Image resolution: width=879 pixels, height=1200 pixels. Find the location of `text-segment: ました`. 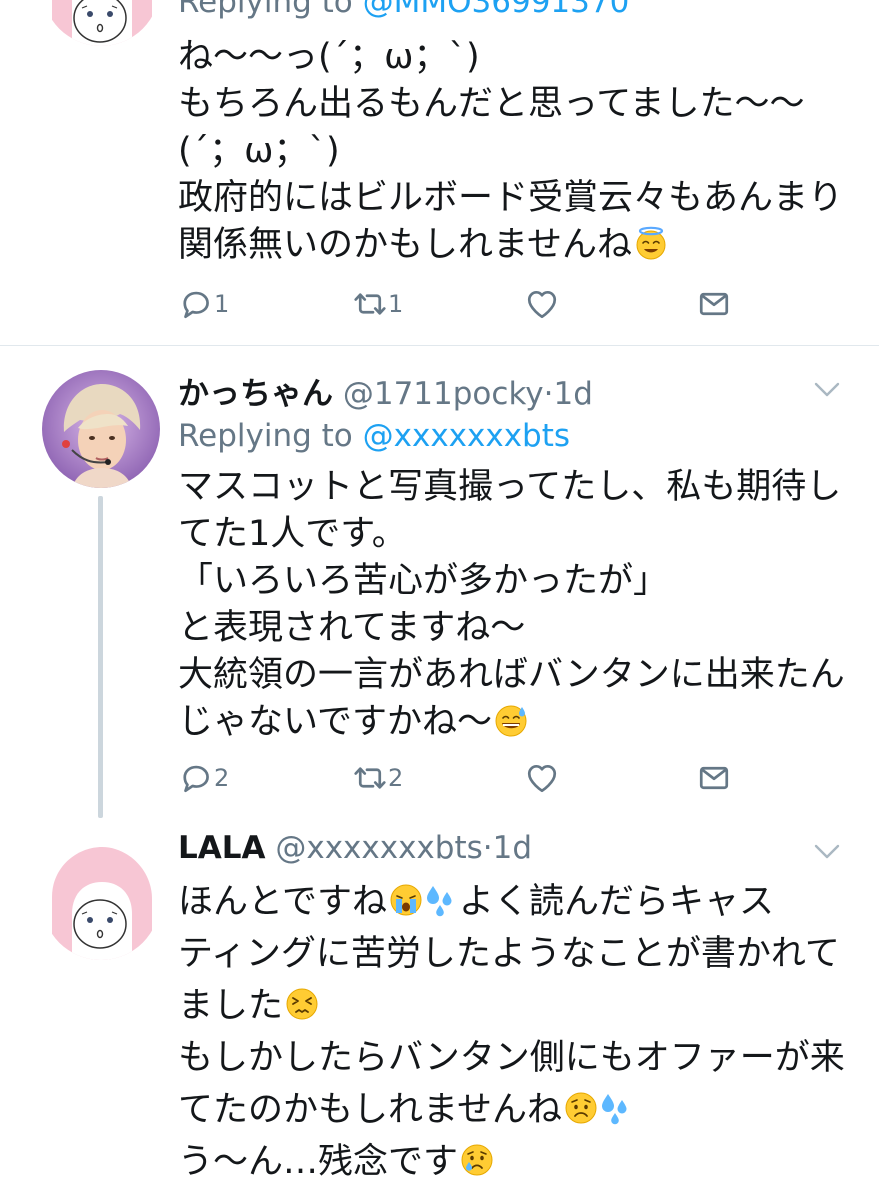

text-segment: ました is located at coordinates (231, 1006).